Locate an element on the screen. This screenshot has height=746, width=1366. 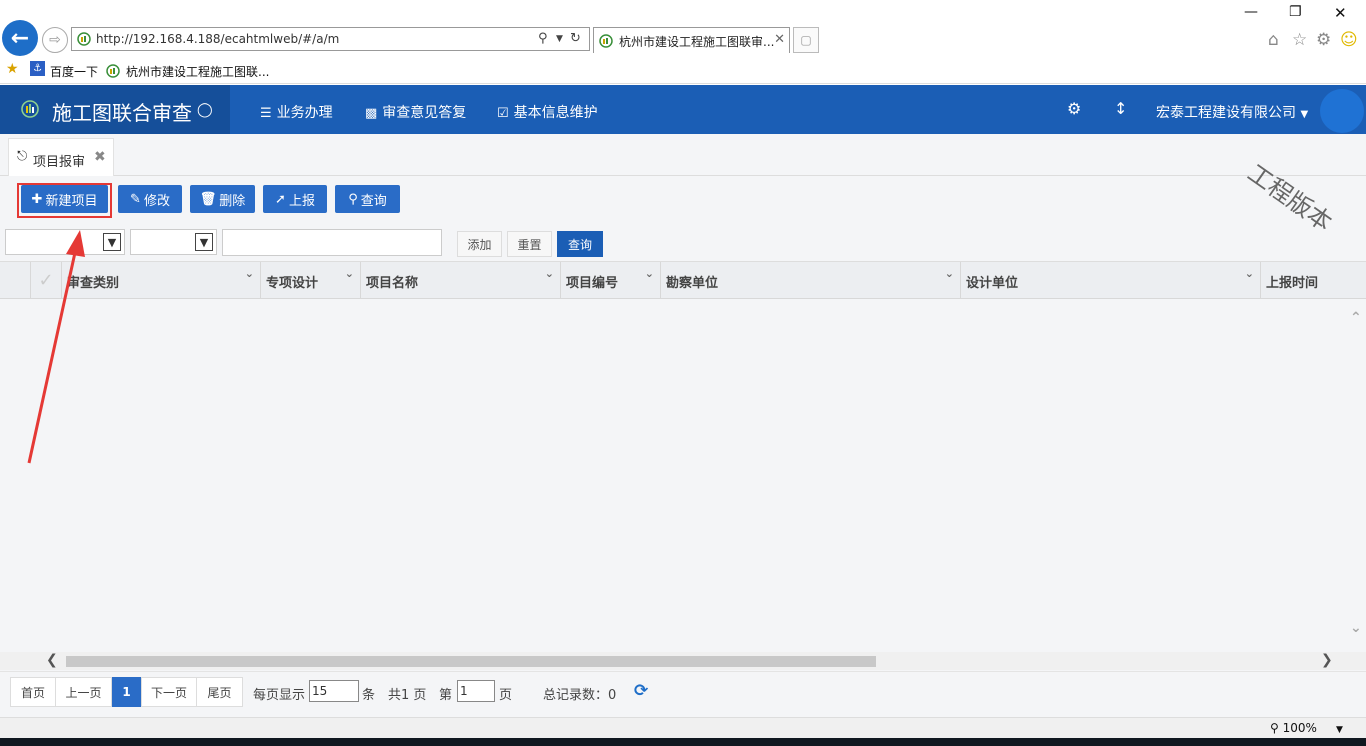
refresh-icon: ⟳ is located at coordinates (641, 691).